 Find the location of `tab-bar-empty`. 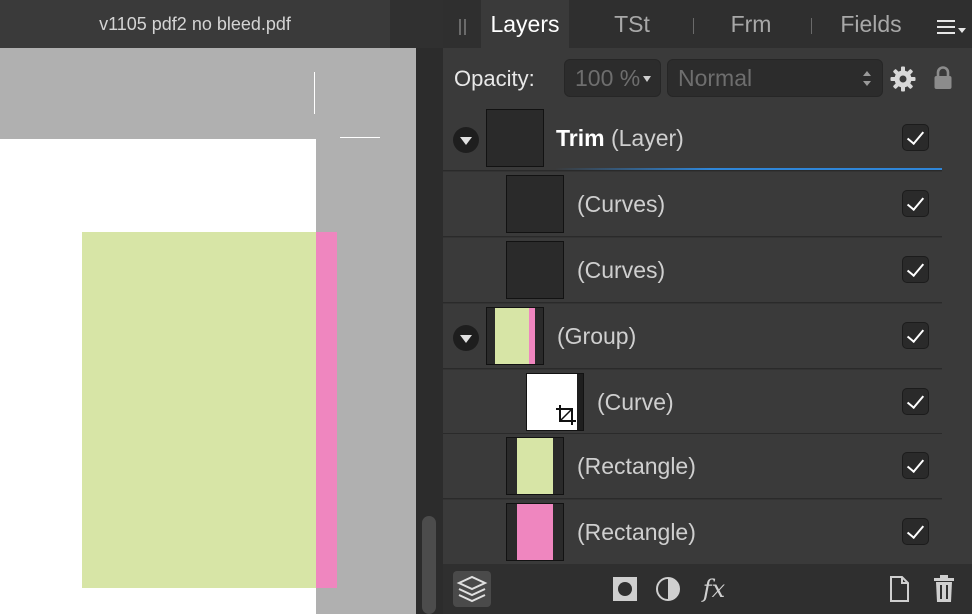

tab-bar-empty is located at coordinates (416, 24).